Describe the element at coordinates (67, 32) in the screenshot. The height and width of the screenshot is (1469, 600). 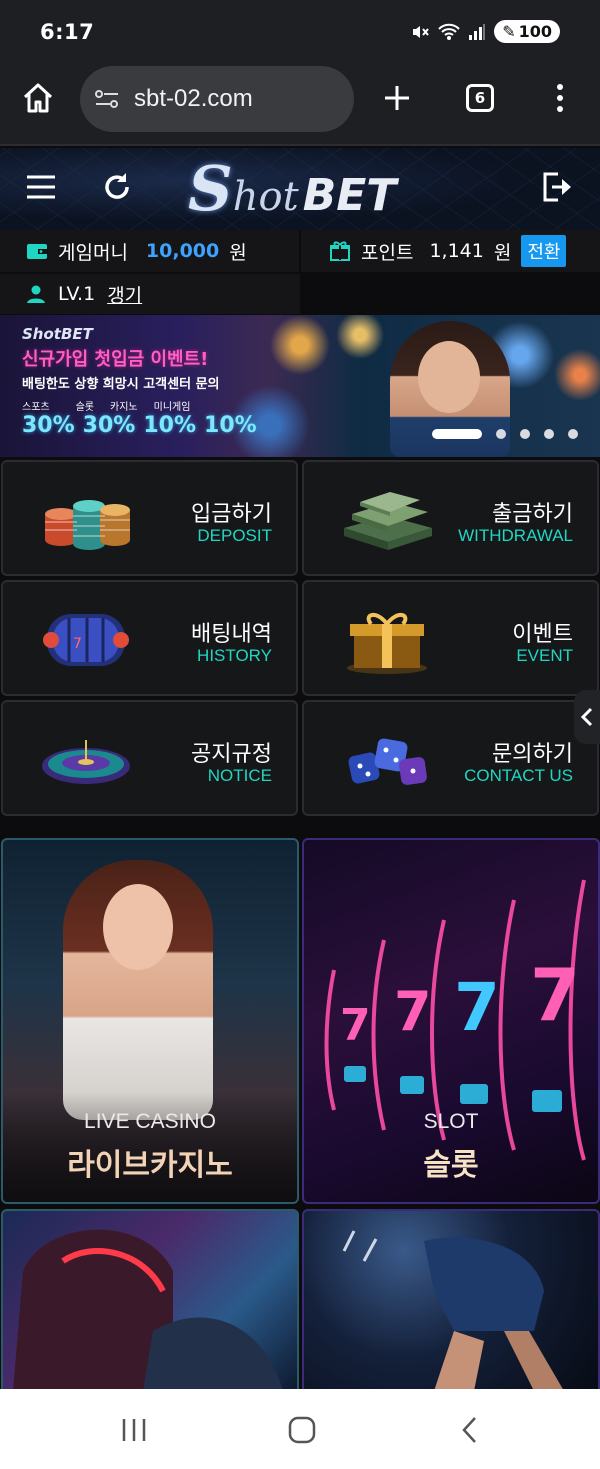
I see `status-time: 6:17` at that location.